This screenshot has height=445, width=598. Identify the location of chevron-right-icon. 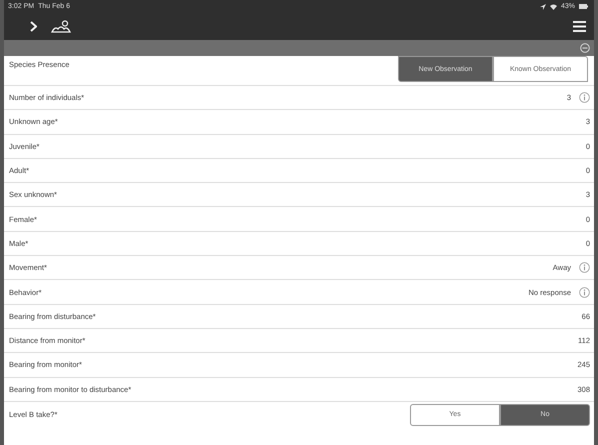
(33, 26).